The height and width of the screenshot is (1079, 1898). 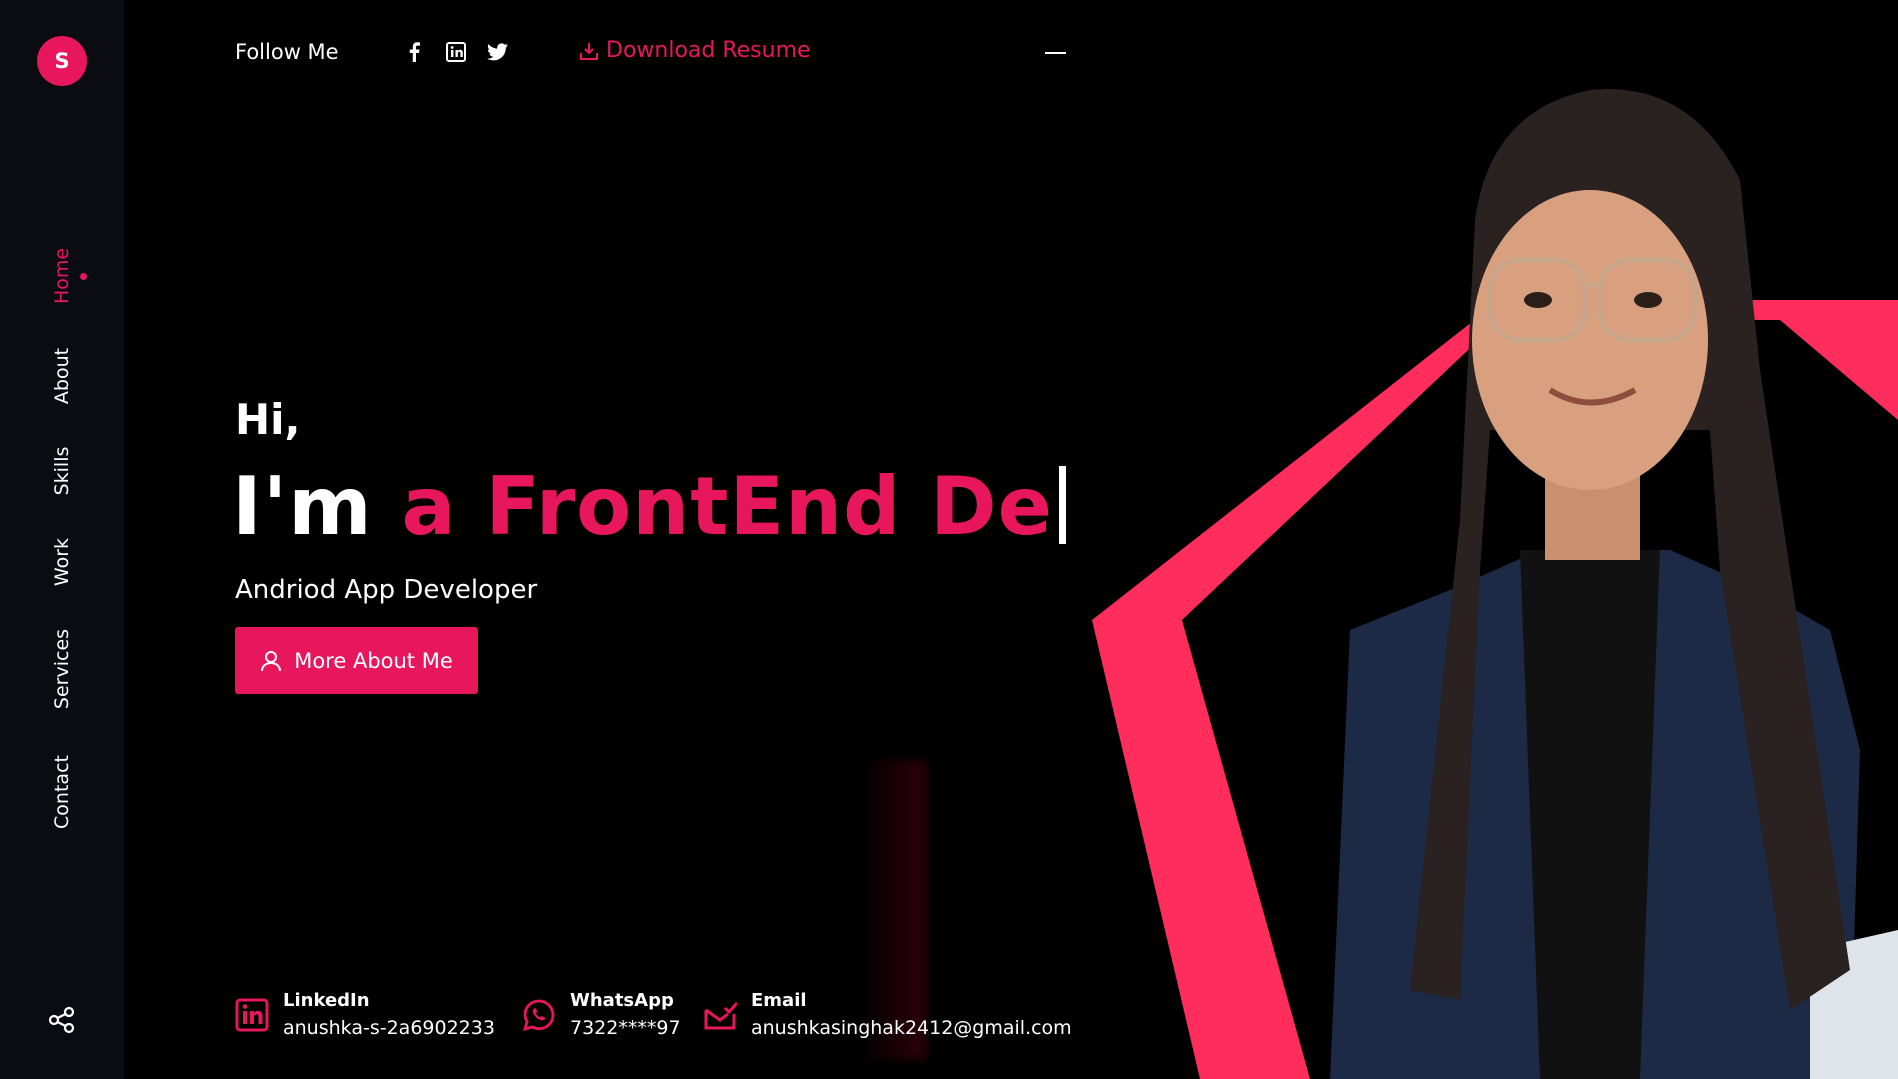 What do you see at coordinates (720, 1016) in the screenshot?
I see `email-icon` at bounding box center [720, 1016].